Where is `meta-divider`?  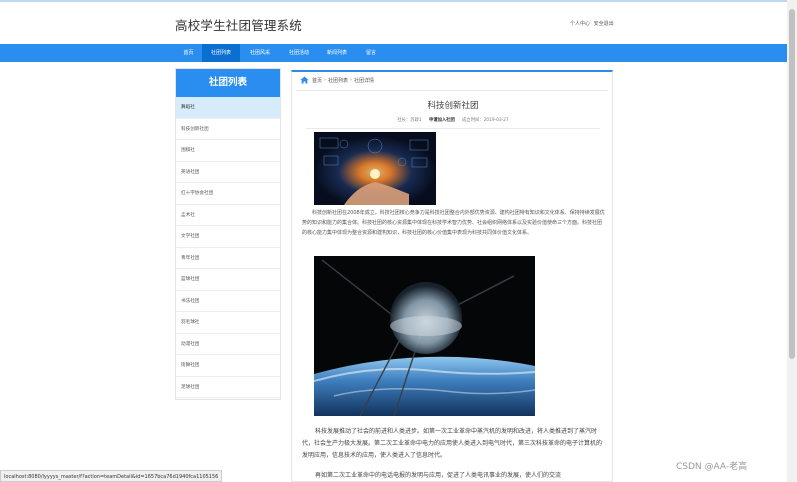
meta-divider is located at coordinates (453, 128).